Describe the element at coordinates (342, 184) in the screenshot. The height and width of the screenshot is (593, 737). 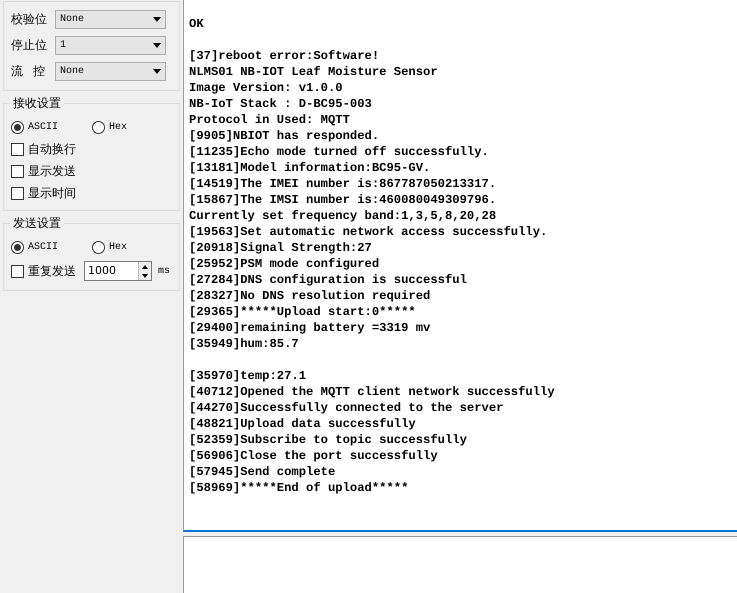
I see `log-line: [14519]The IMEI number is:867787050213317.` at that location.